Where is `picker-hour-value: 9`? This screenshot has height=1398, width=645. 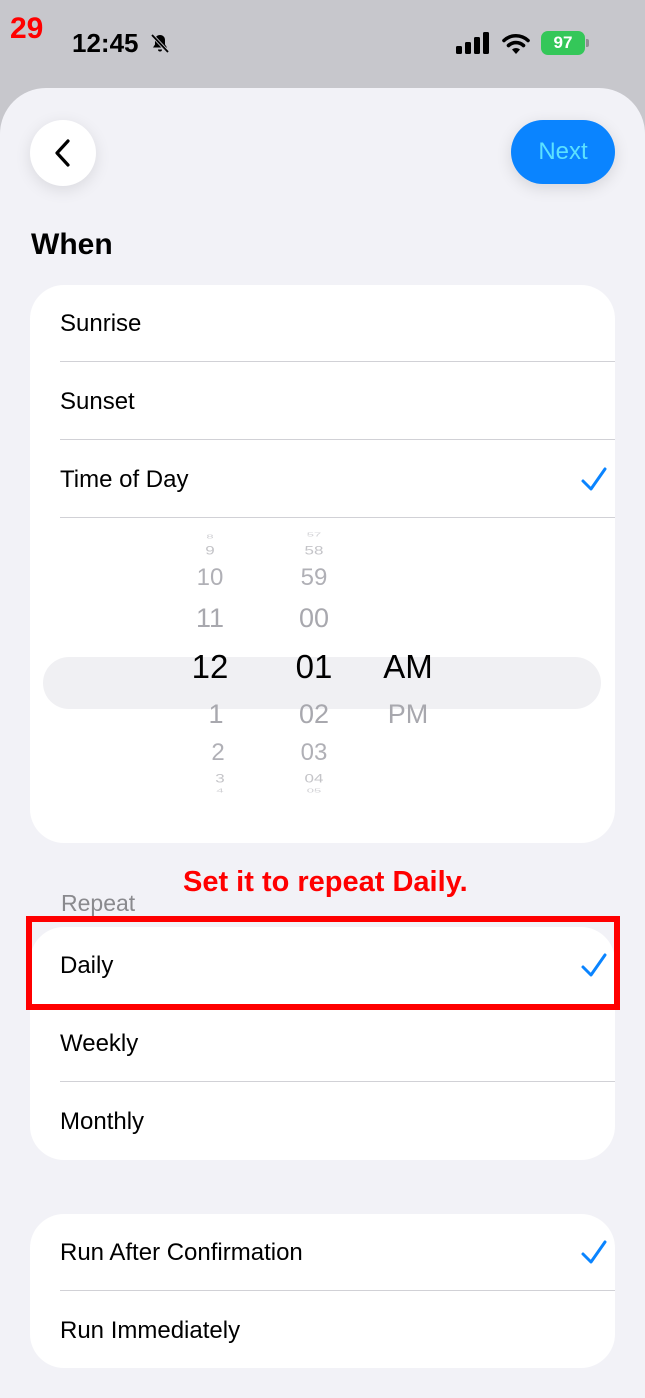 picker-hour-value: 9 is located at coordinates (210, 551).